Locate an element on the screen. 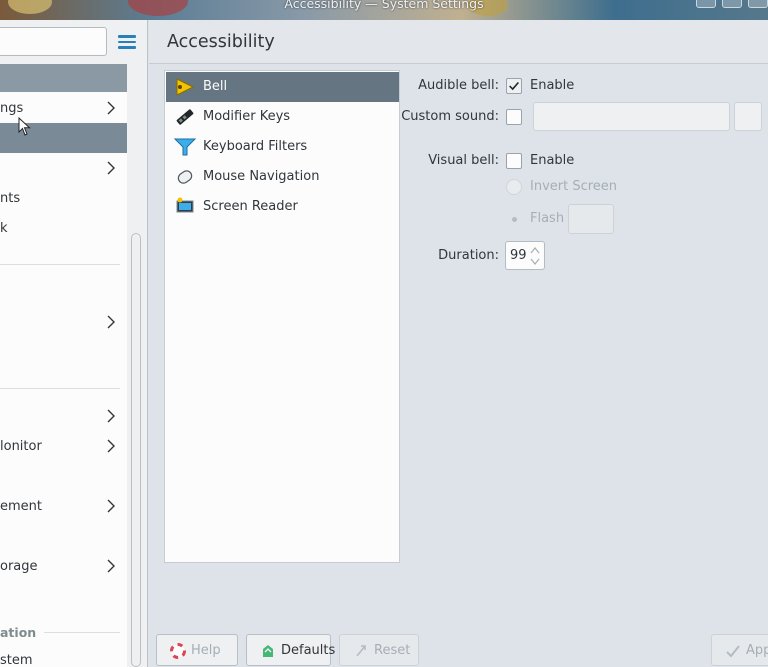  sidebar-item: k is located at coordinates (63, 228).